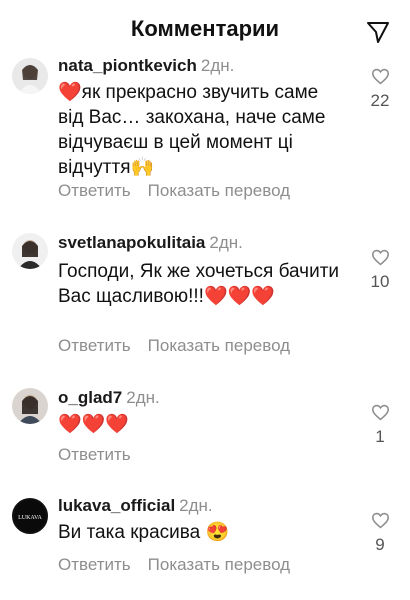 The width and height of the screenshot is (410, 600). Describe the element at coordinates (380, 100) in the screenshot. I see `like-count: 22` at that location.